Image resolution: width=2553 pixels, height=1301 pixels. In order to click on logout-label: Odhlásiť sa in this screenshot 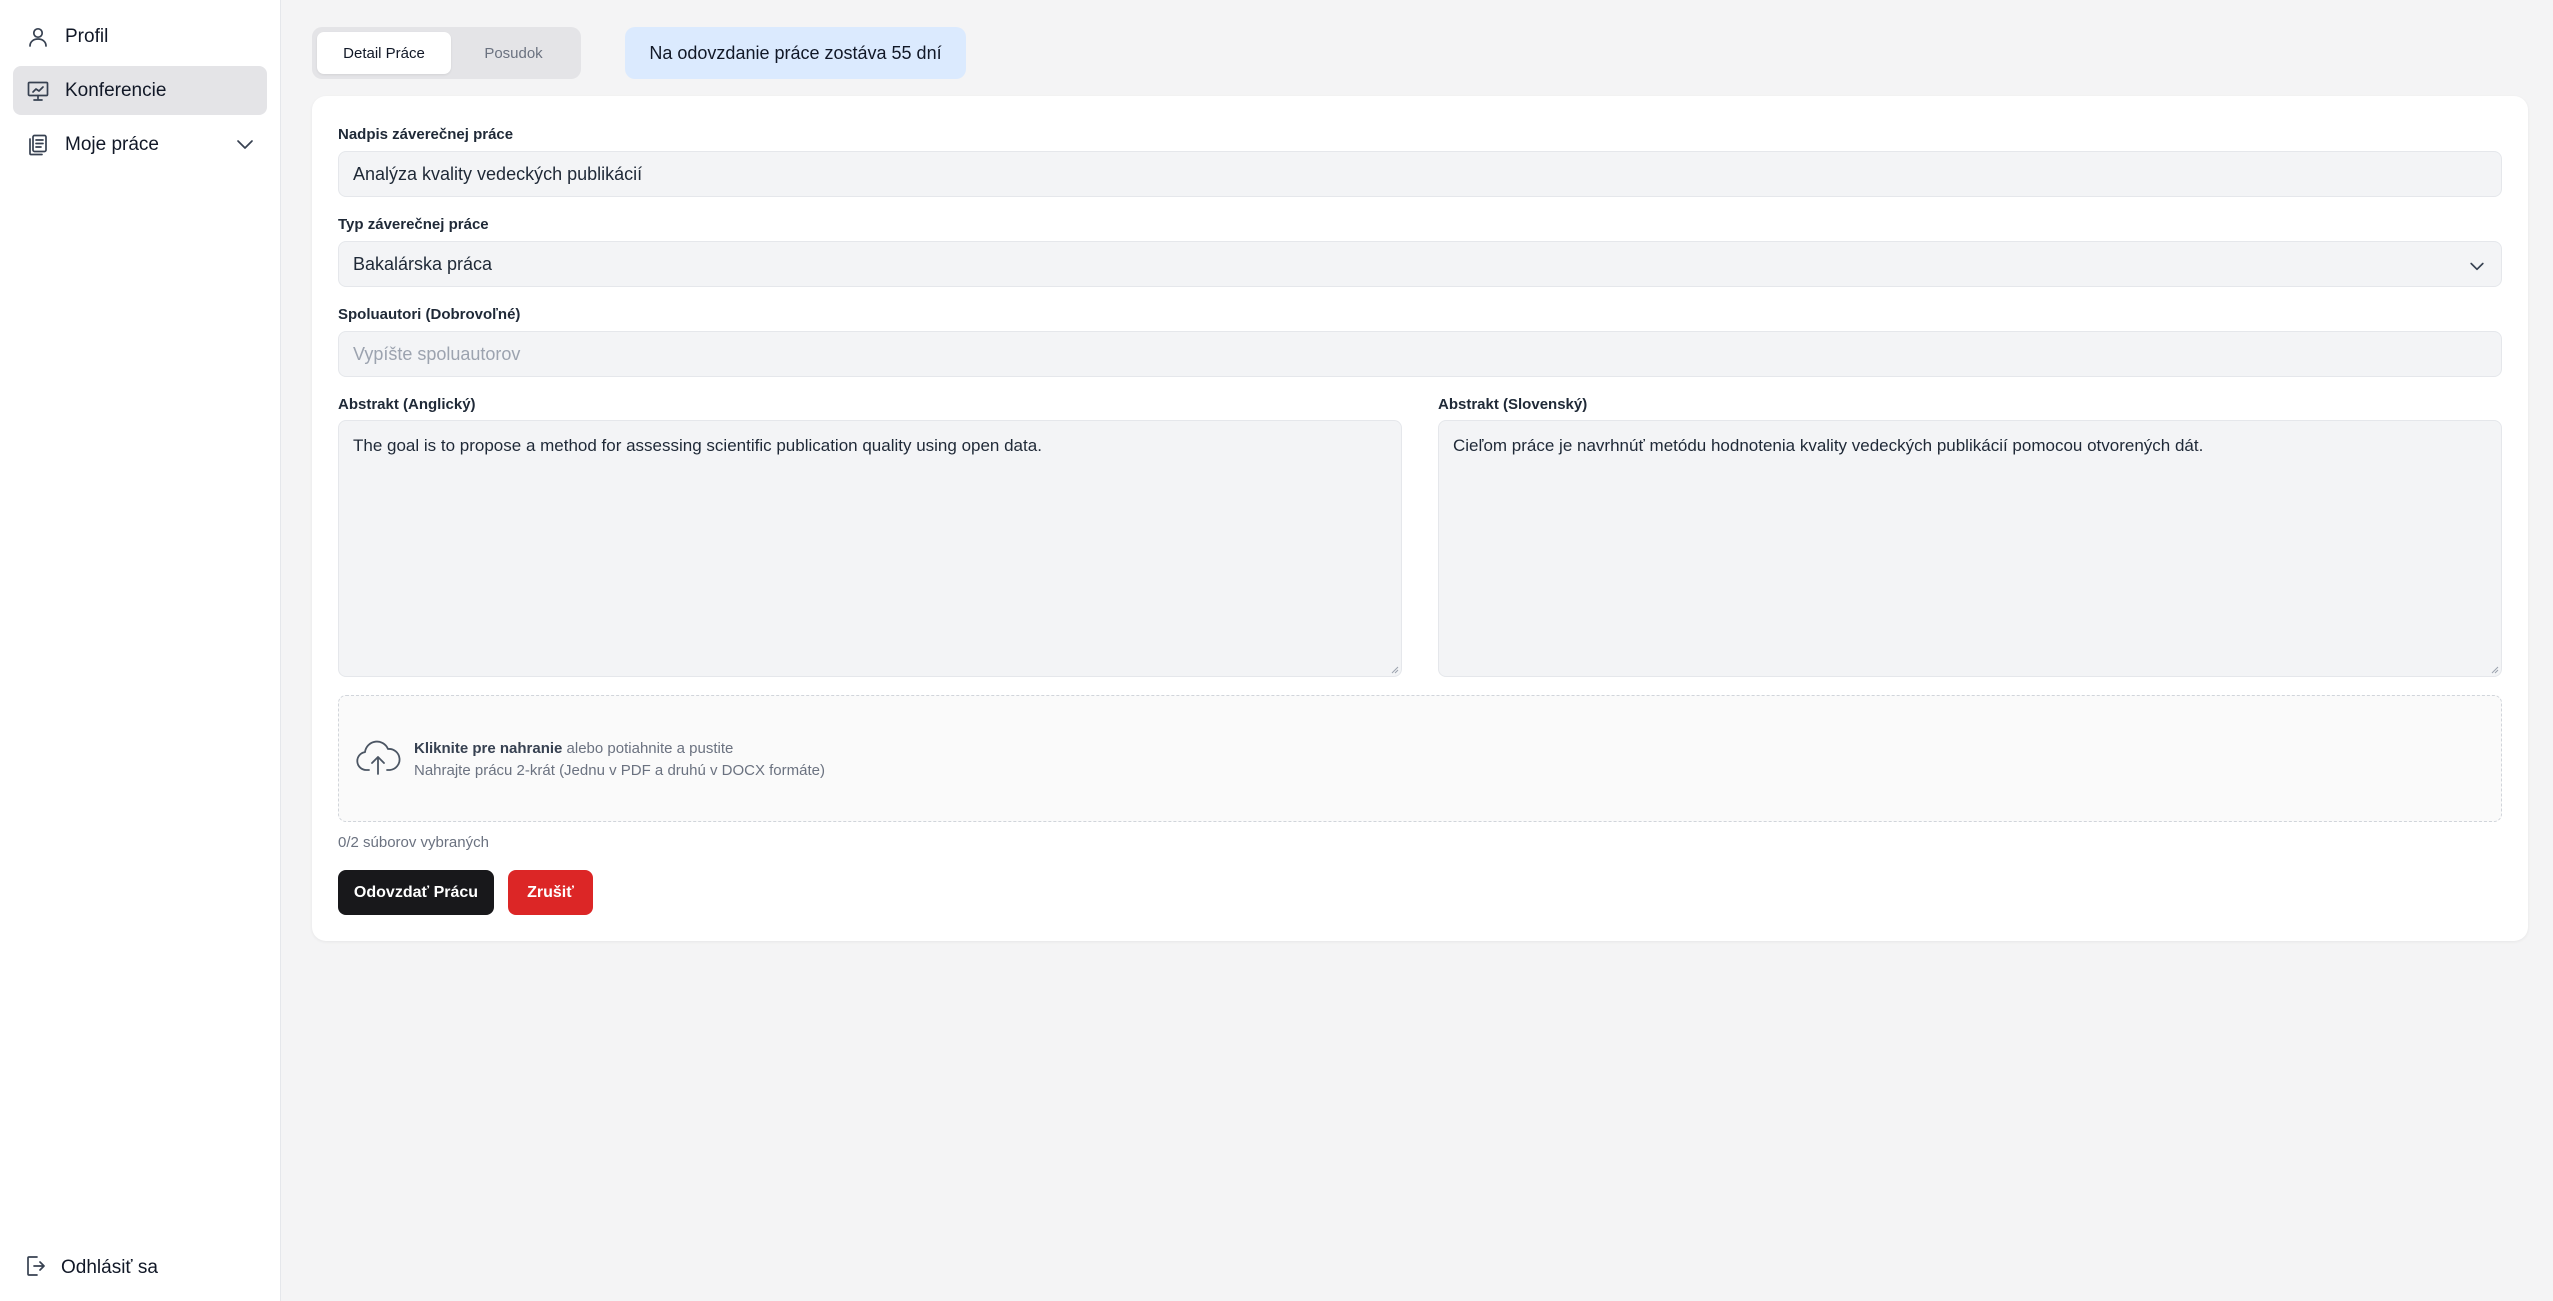, I will do `click(109, 1267)`.